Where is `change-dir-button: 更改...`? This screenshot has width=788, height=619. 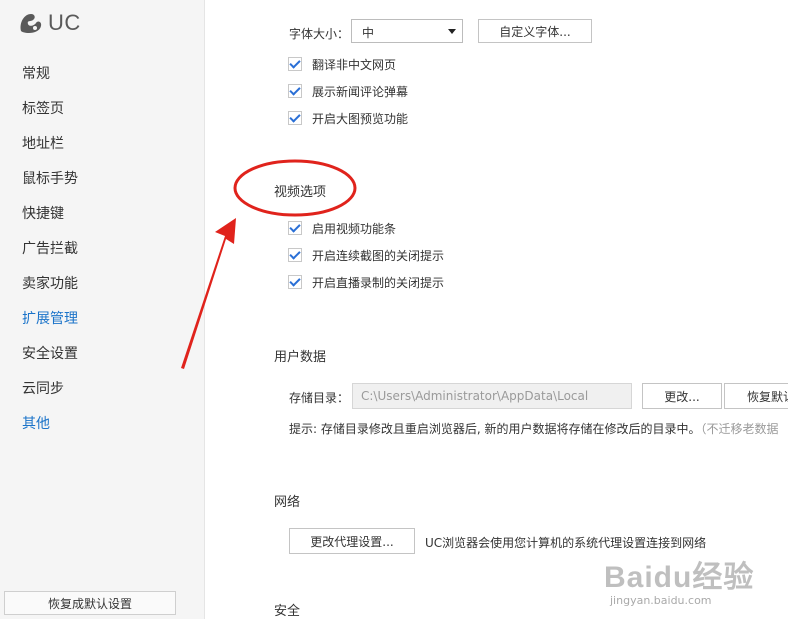
change-dir-button: 更改... is located at coordinates (682, 396).